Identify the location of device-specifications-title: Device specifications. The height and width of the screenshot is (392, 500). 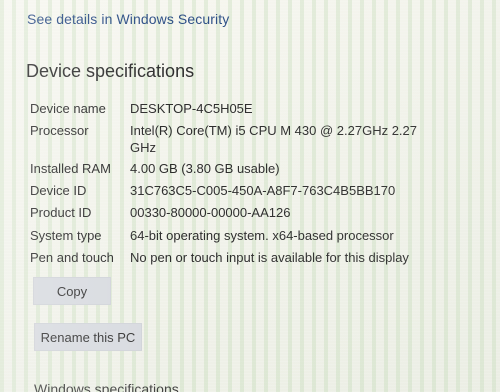
(110, 71).